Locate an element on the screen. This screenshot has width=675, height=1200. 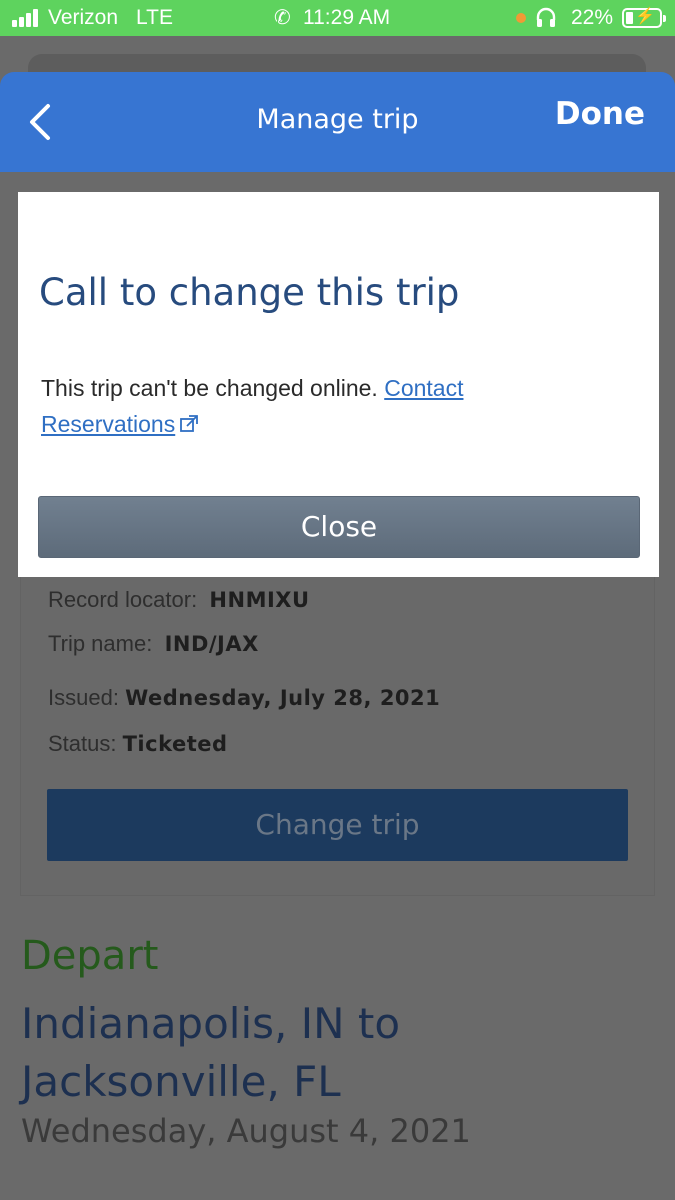
external-link-icon is located at coordinates (189, 426).